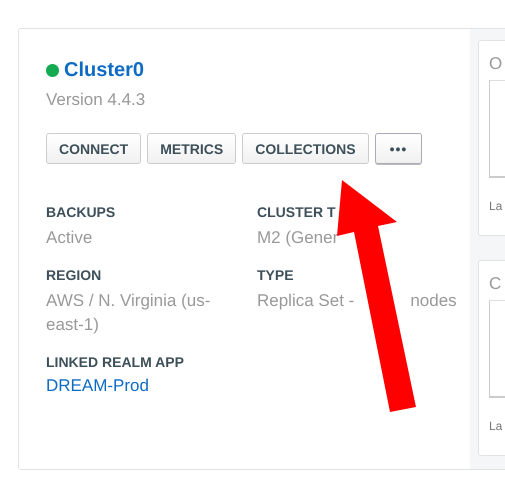  I want to click on action-button: METRICS, so click(191, 148).